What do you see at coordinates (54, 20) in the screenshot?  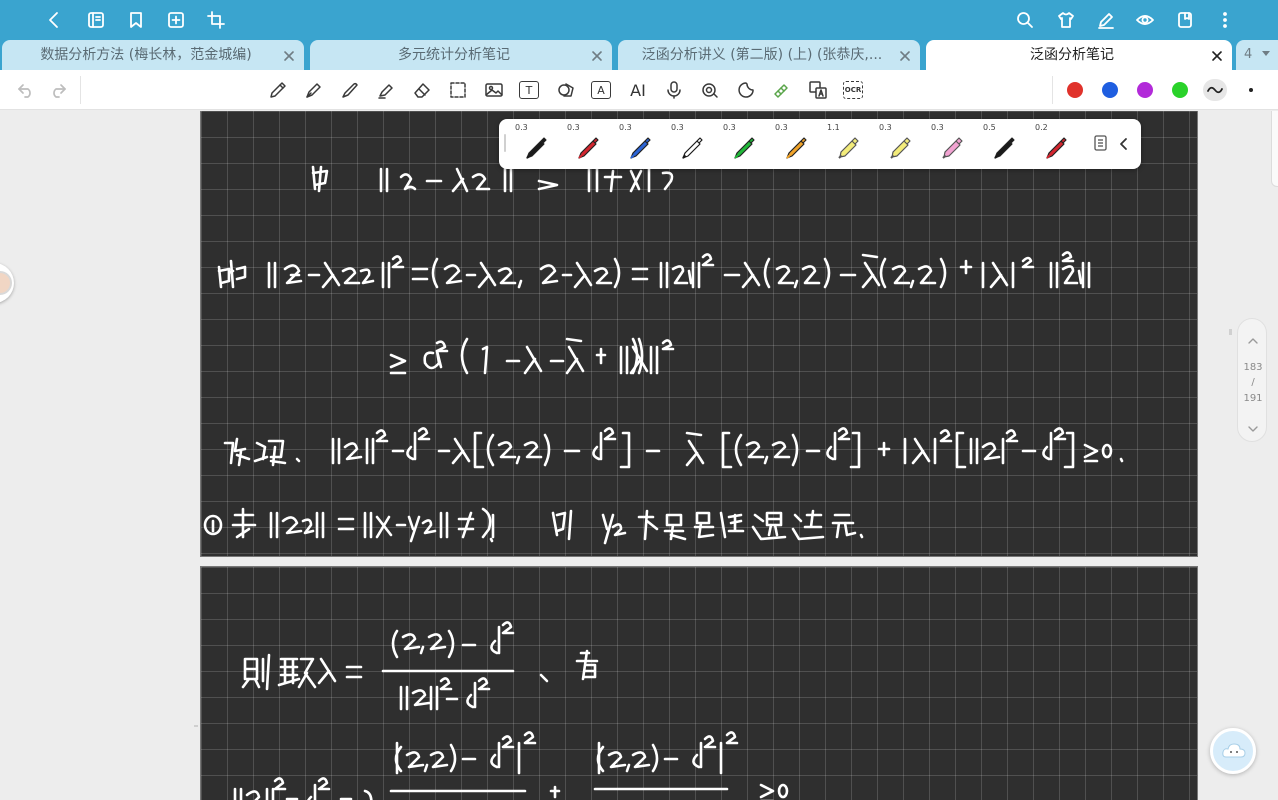 I see `back-icon` at bounding box center [54, 20].